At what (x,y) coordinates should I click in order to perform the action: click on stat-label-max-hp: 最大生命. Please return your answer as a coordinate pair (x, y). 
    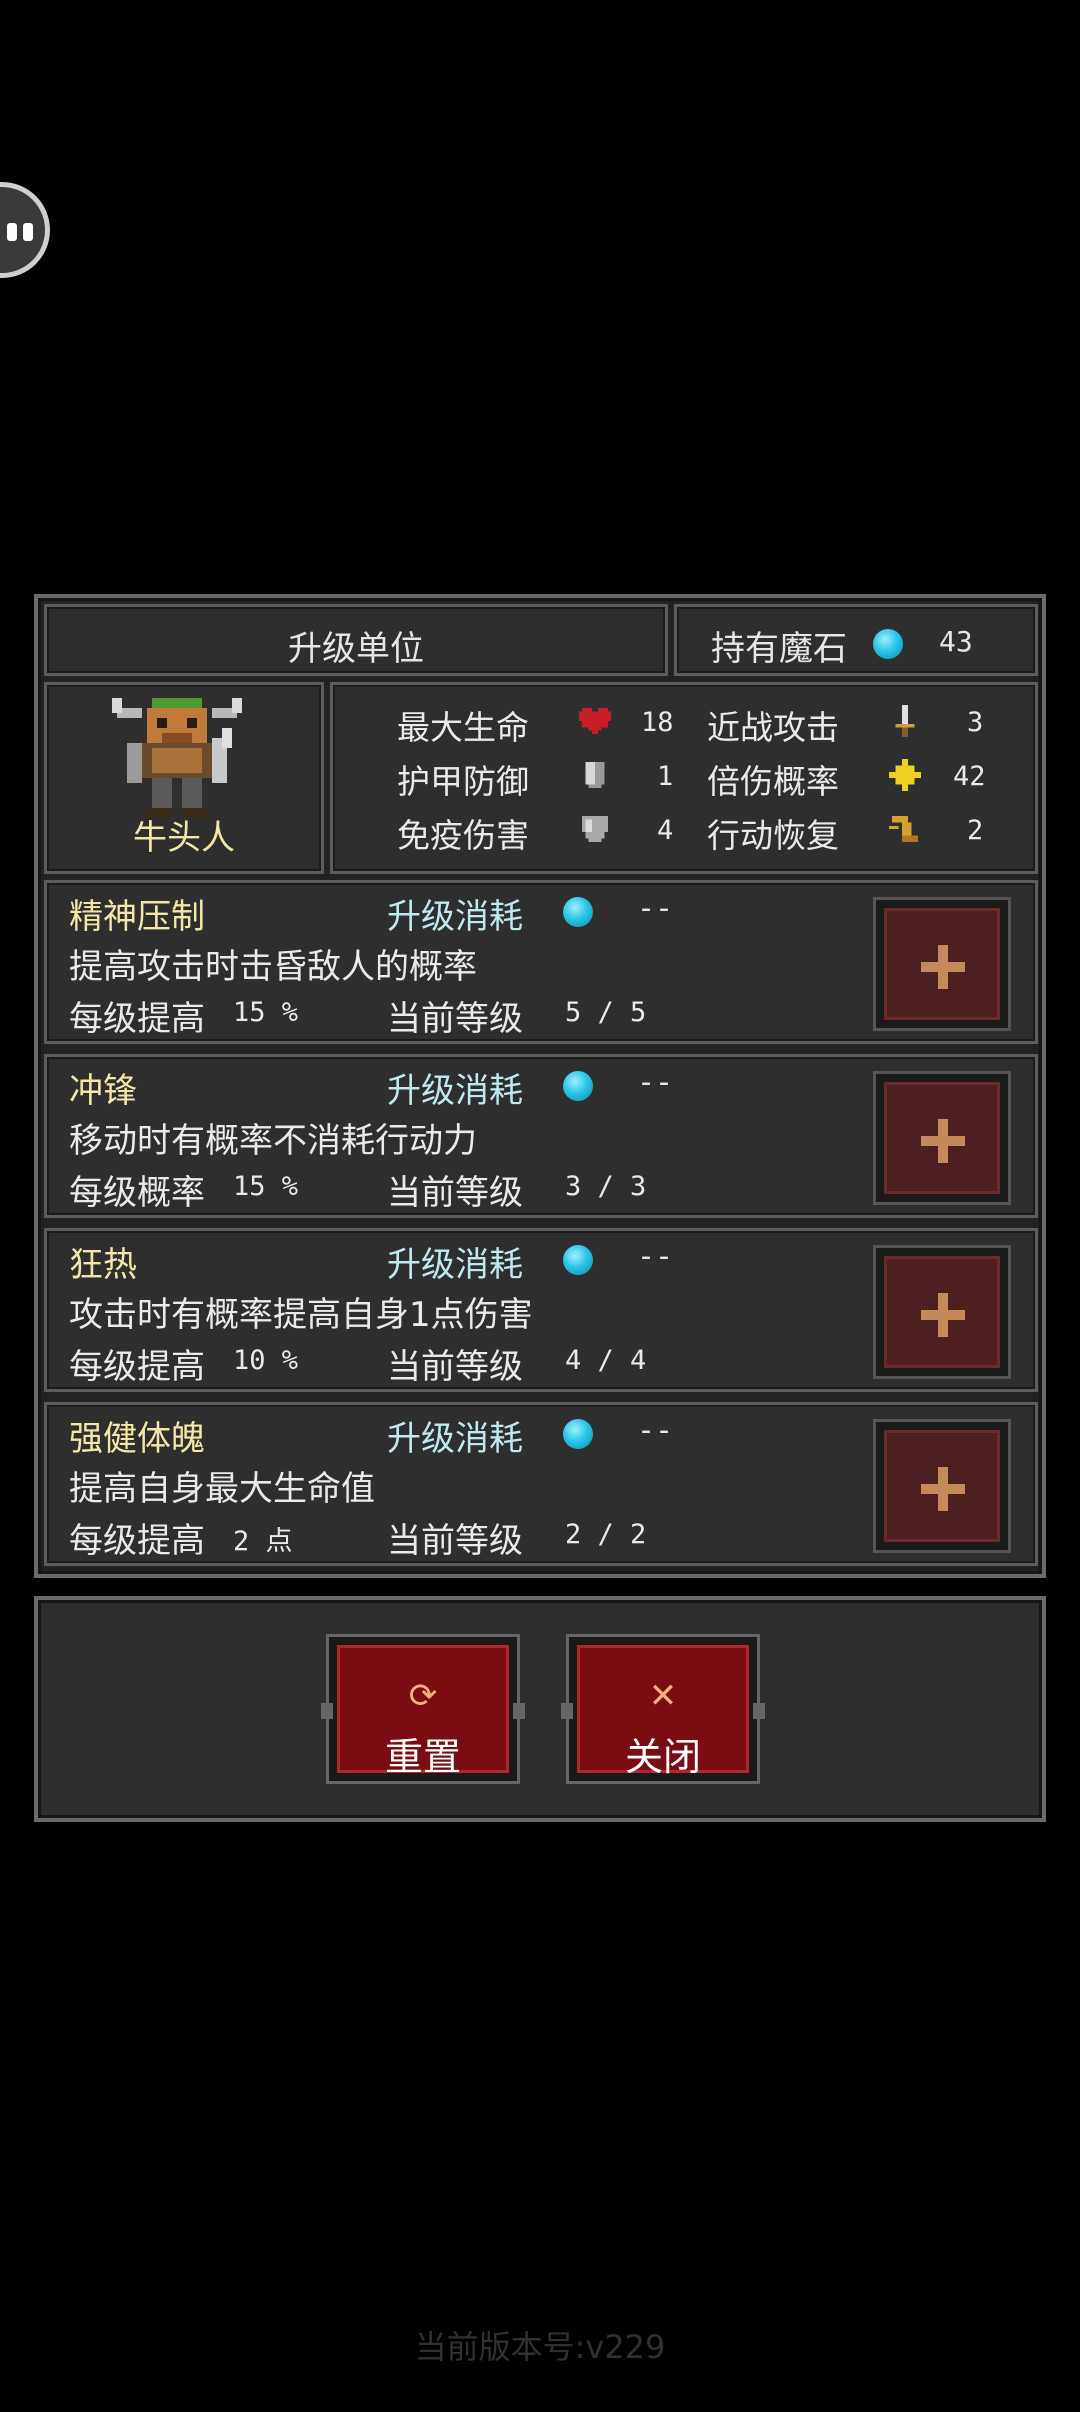
    Looking at the image, I should click on (463, 727).